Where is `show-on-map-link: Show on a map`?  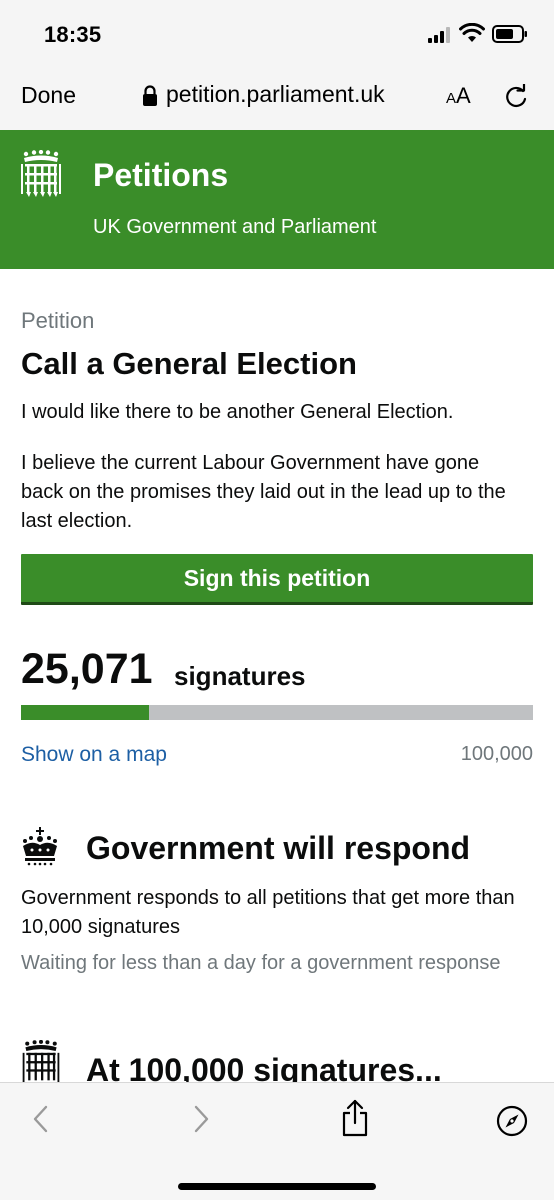
show-on-map-link: Show on a map is located at coordinates (94, 755).